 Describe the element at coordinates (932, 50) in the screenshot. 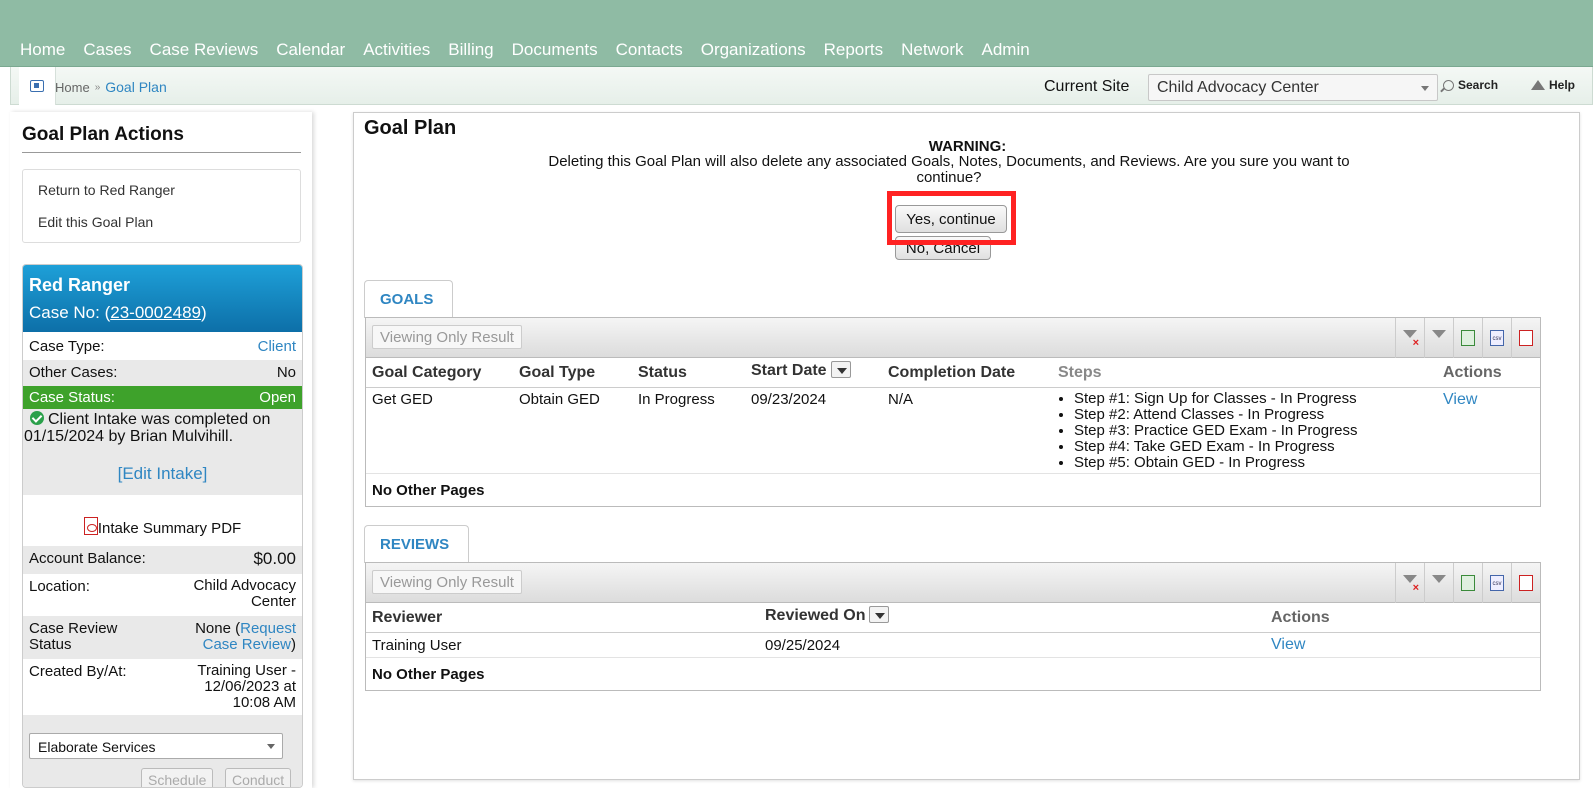

I see `nav-network: Network` at that location.